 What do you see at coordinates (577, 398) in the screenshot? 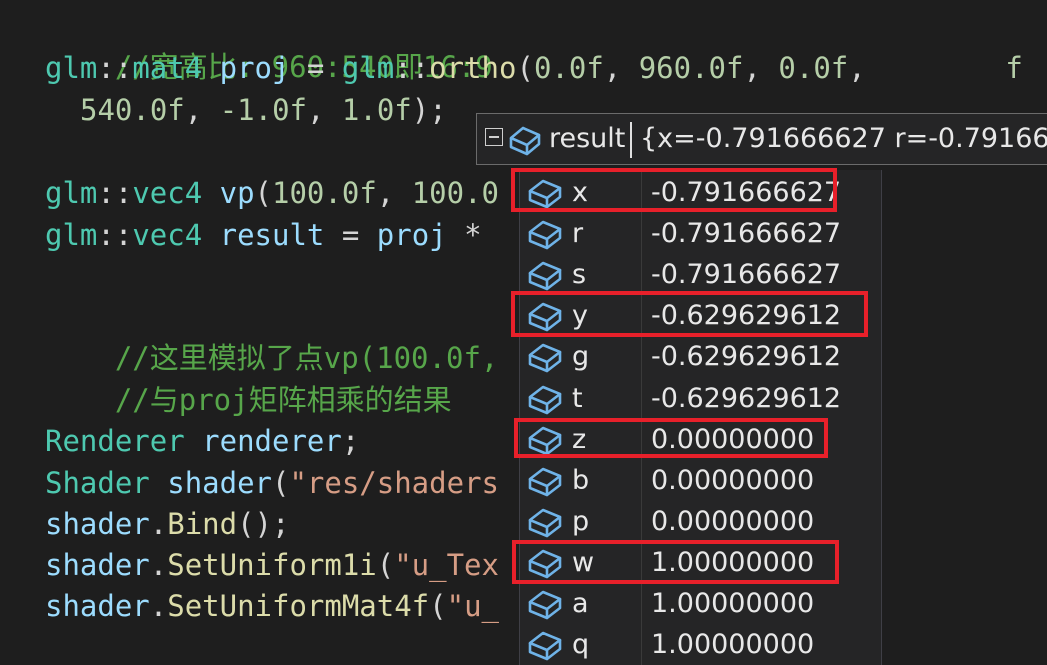
I see `member-name: t` at bounding box center [577, 398].